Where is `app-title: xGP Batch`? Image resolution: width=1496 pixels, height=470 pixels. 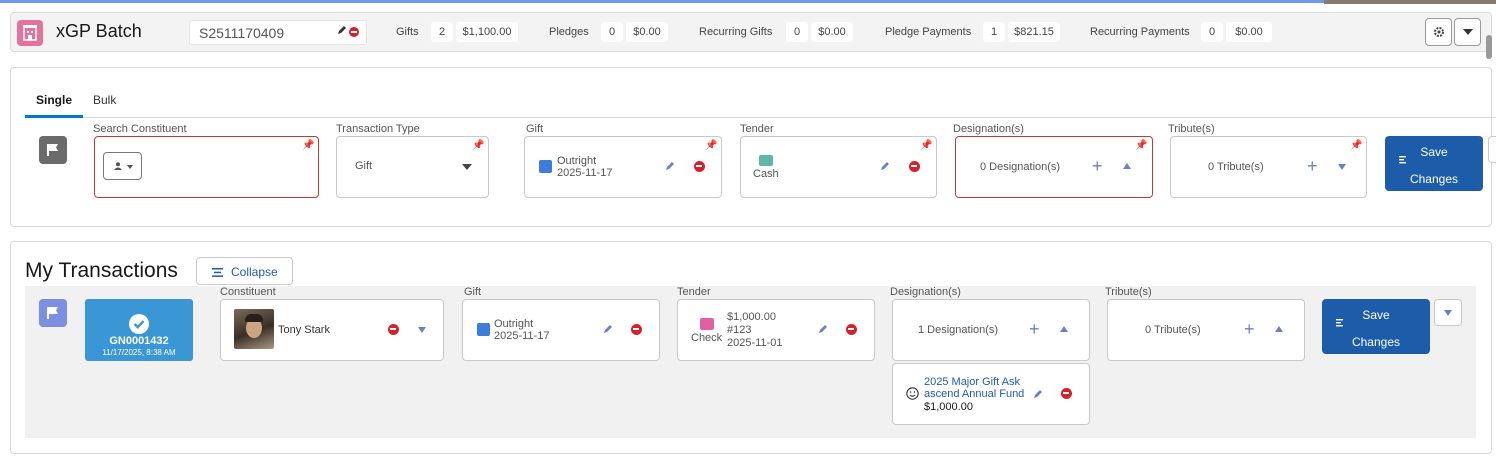 app-title: xGP Batch is located at coordinates (99, 31).